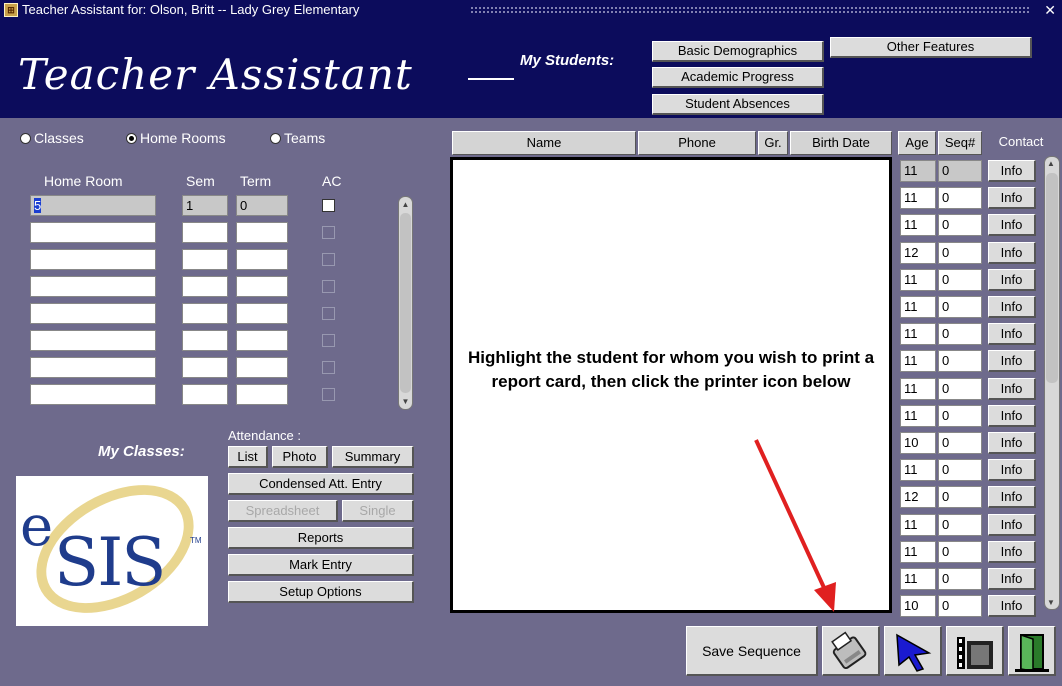 The height and width of the screenshot is (686, 1062). Describe the element at coordinates (975, 651) in the screenshot. I see `film-button` at that location.